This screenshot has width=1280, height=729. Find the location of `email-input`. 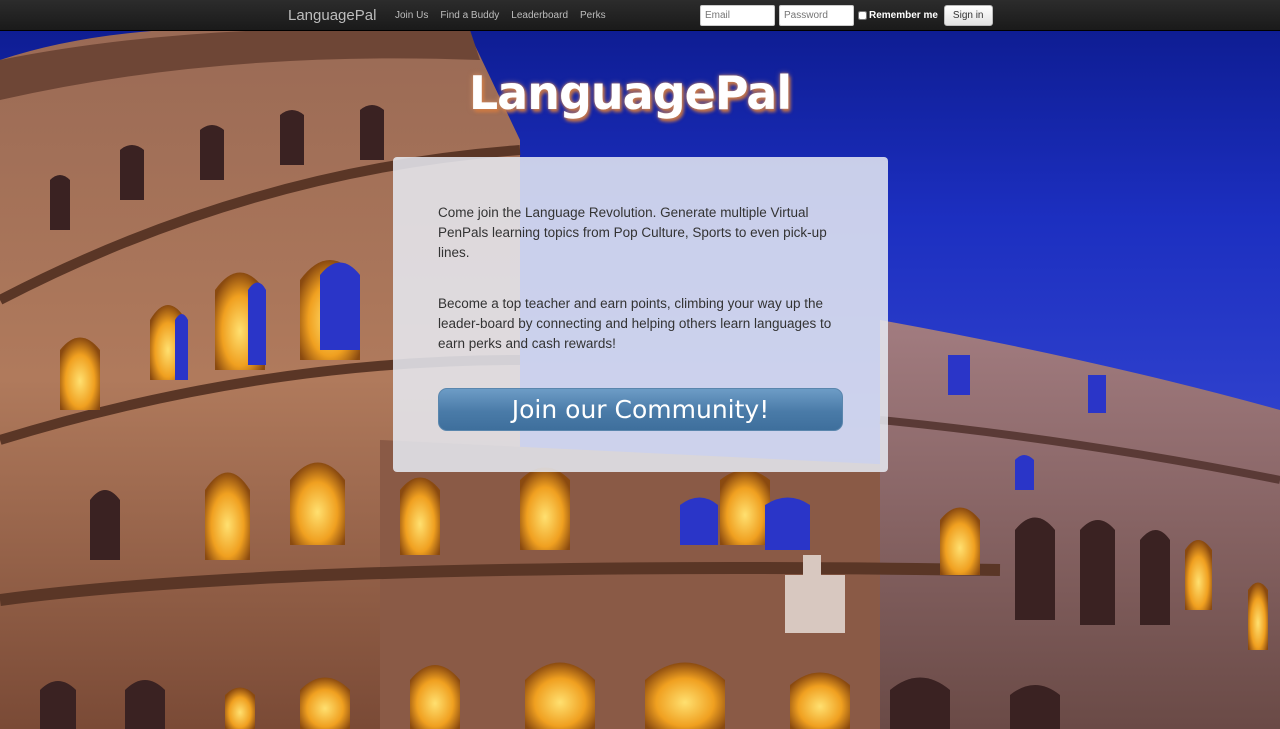

email-input is located at coordinates (737, 15).